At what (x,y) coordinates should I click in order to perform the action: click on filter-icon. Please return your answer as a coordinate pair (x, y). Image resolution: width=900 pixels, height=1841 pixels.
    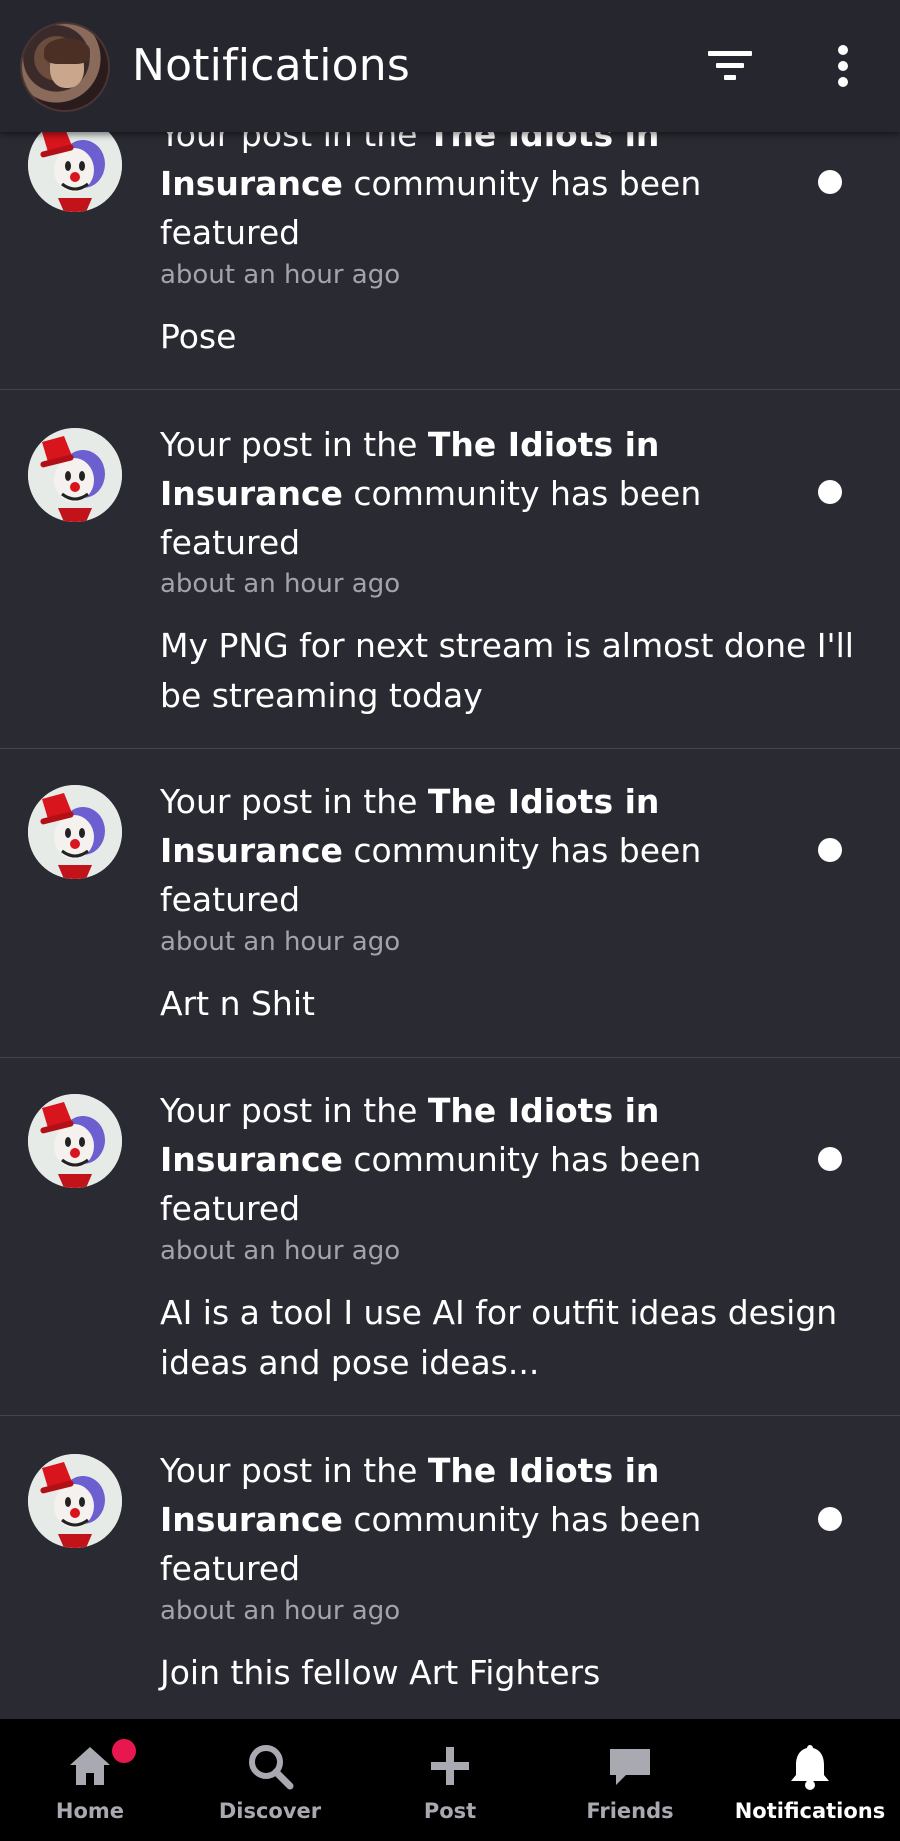
    Looking at the image, I should click on (730, 65).